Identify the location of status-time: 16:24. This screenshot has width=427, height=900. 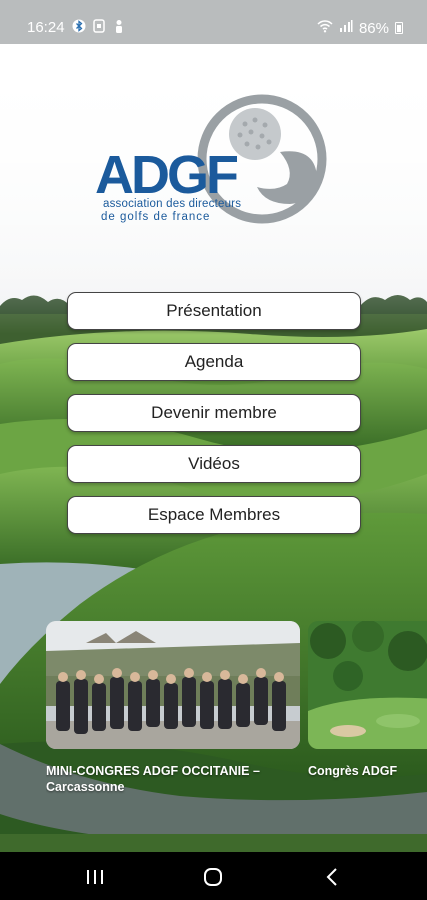
(46, 27).